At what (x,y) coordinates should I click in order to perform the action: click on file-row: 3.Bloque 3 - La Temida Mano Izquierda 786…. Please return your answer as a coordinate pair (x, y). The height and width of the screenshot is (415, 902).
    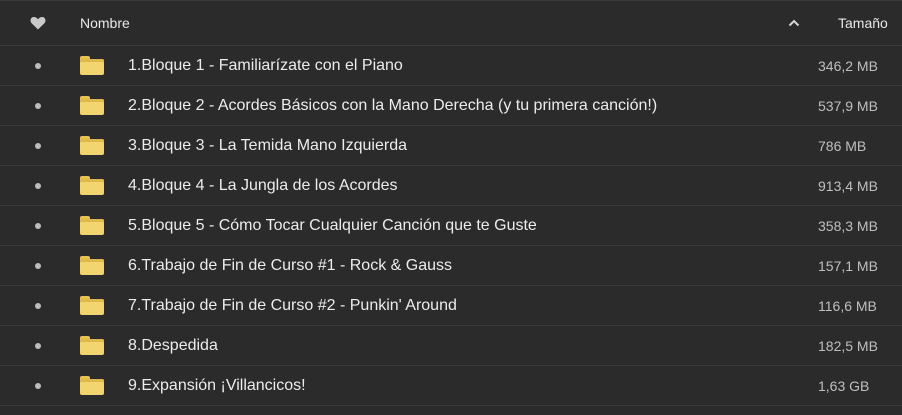
    Looking at the image, I should click on (451, 146).